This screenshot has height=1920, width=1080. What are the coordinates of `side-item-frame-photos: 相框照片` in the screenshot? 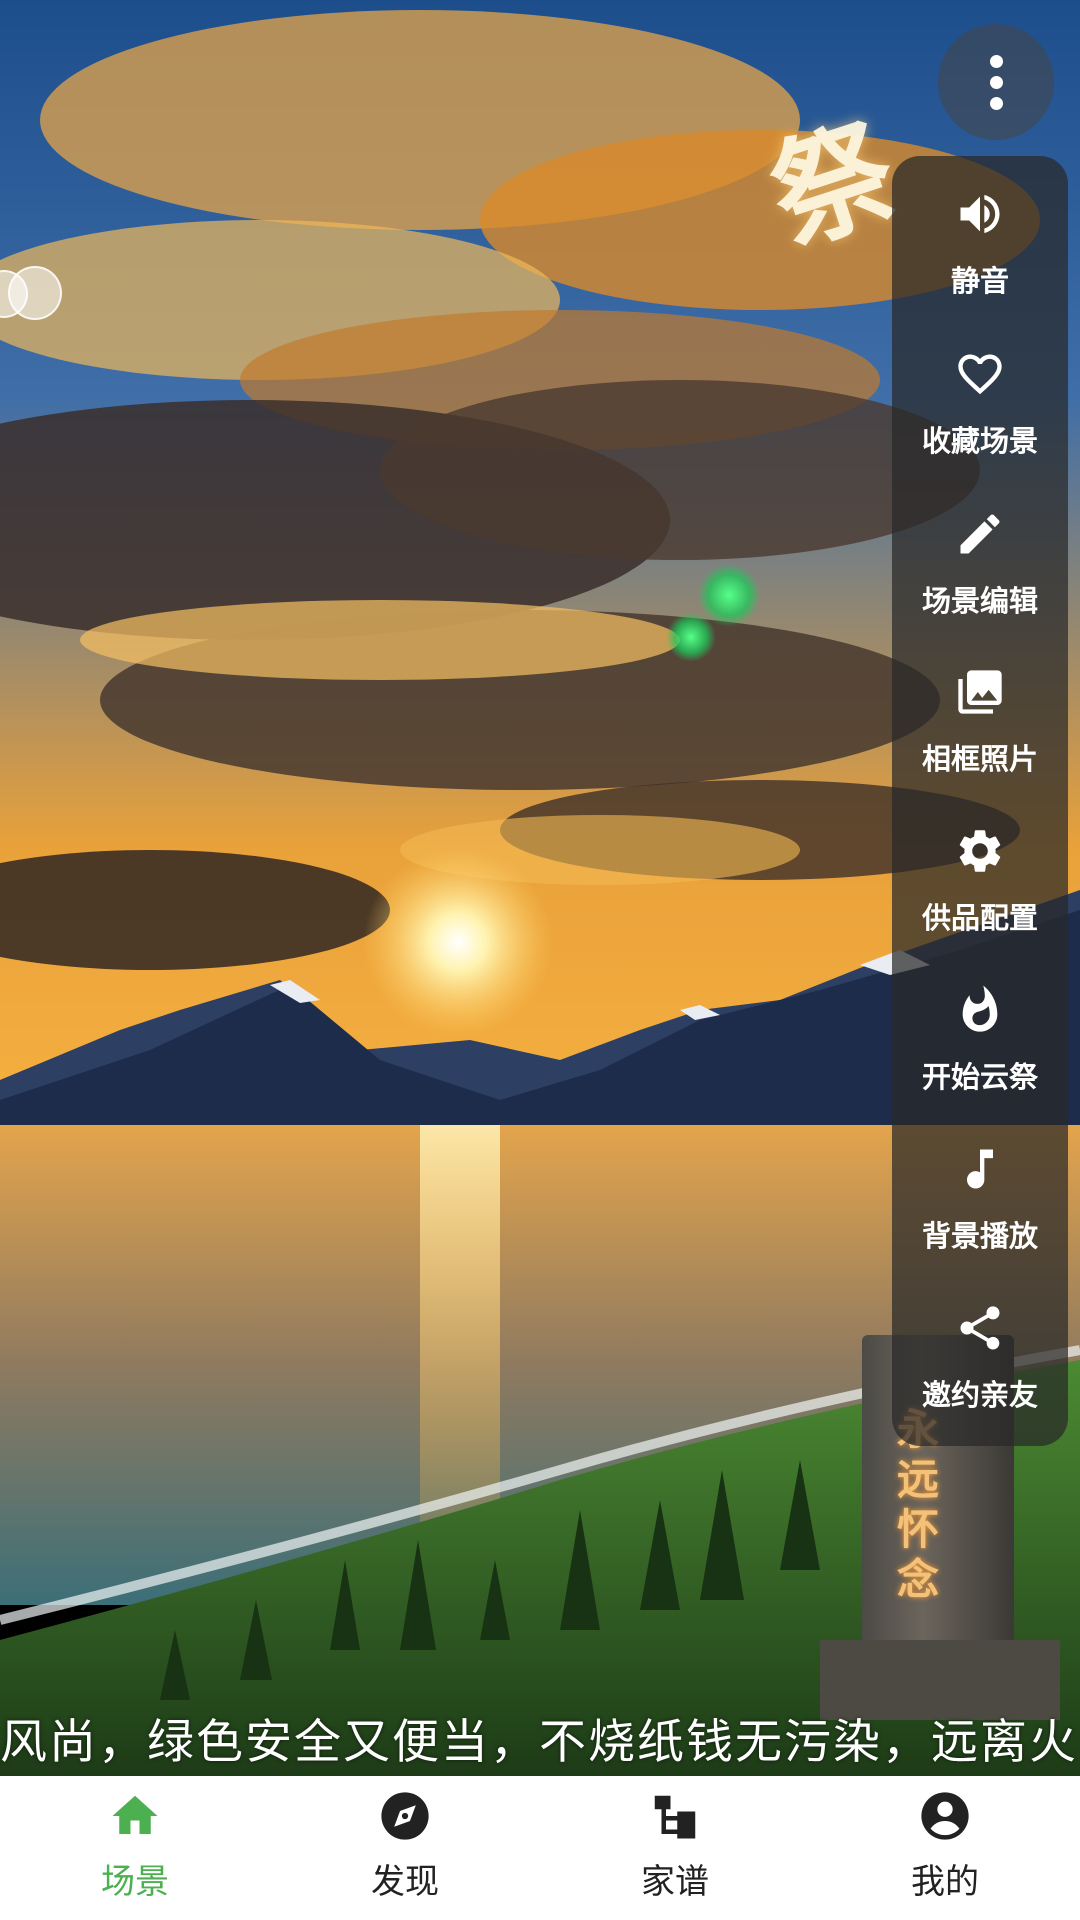 It's located at (980, 709).